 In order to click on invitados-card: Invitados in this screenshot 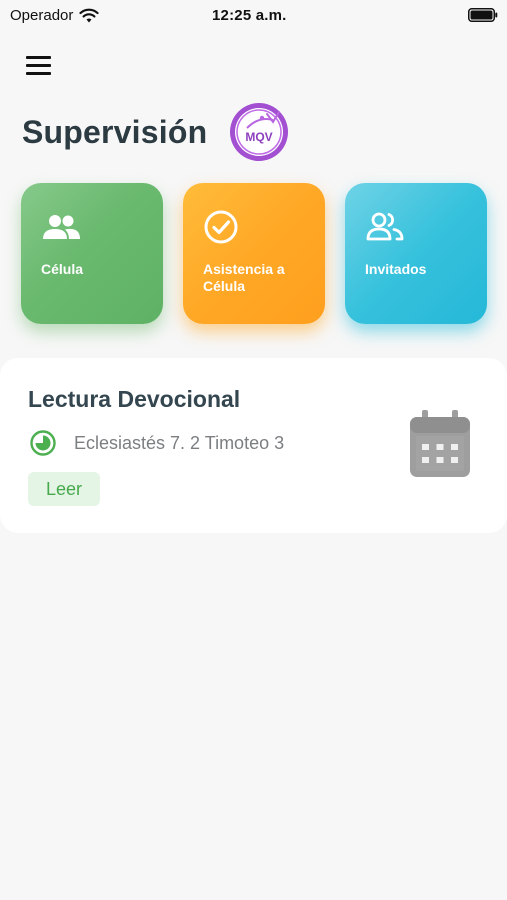, I will do `click(416, 253)`.